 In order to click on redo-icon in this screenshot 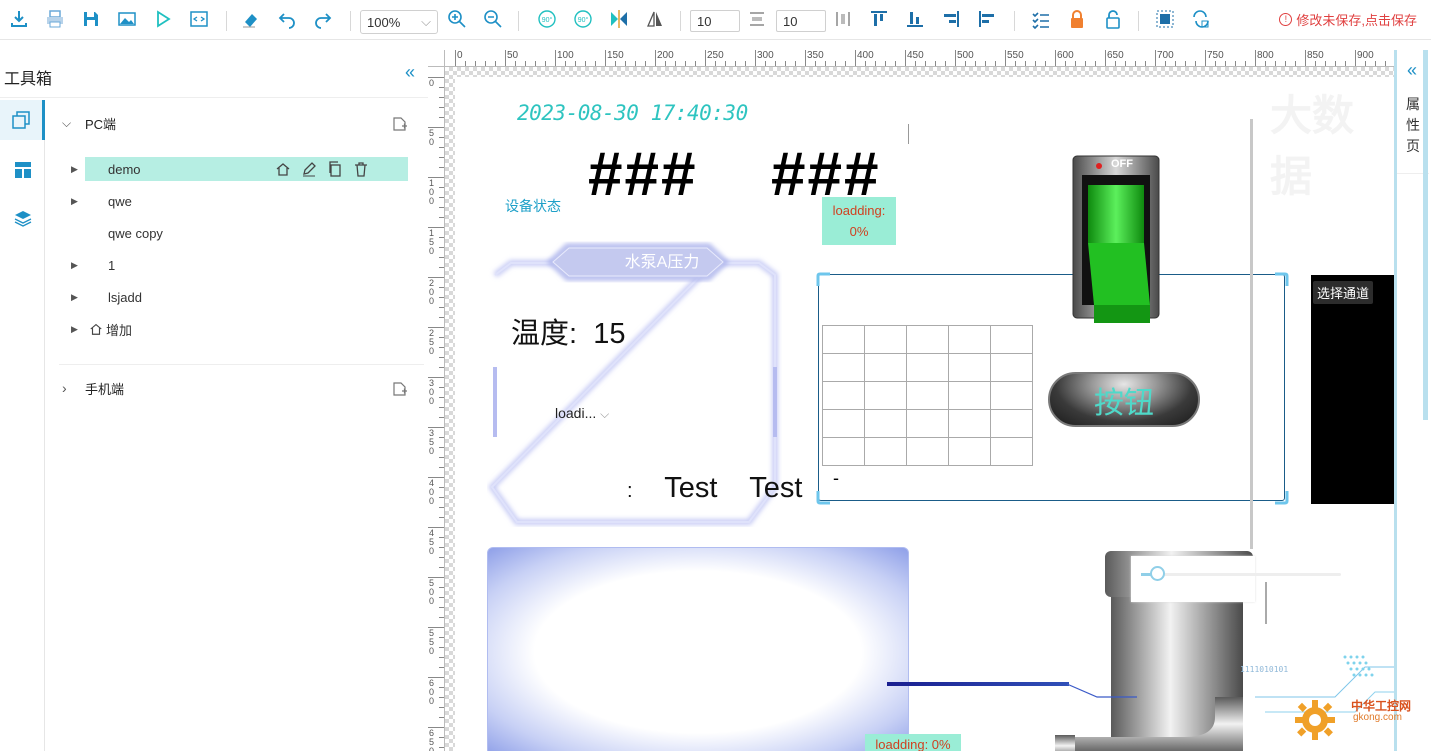, I will do `click(323, 19)`.